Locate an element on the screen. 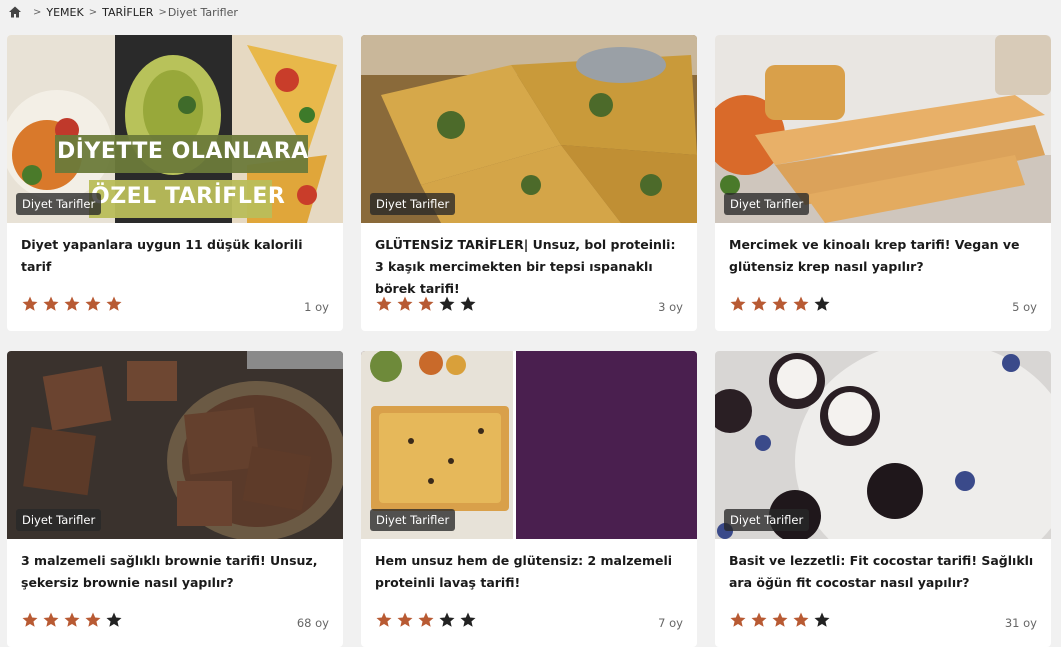 The image size is (1061, 647). home-icon is located at coordinates (15, 12).